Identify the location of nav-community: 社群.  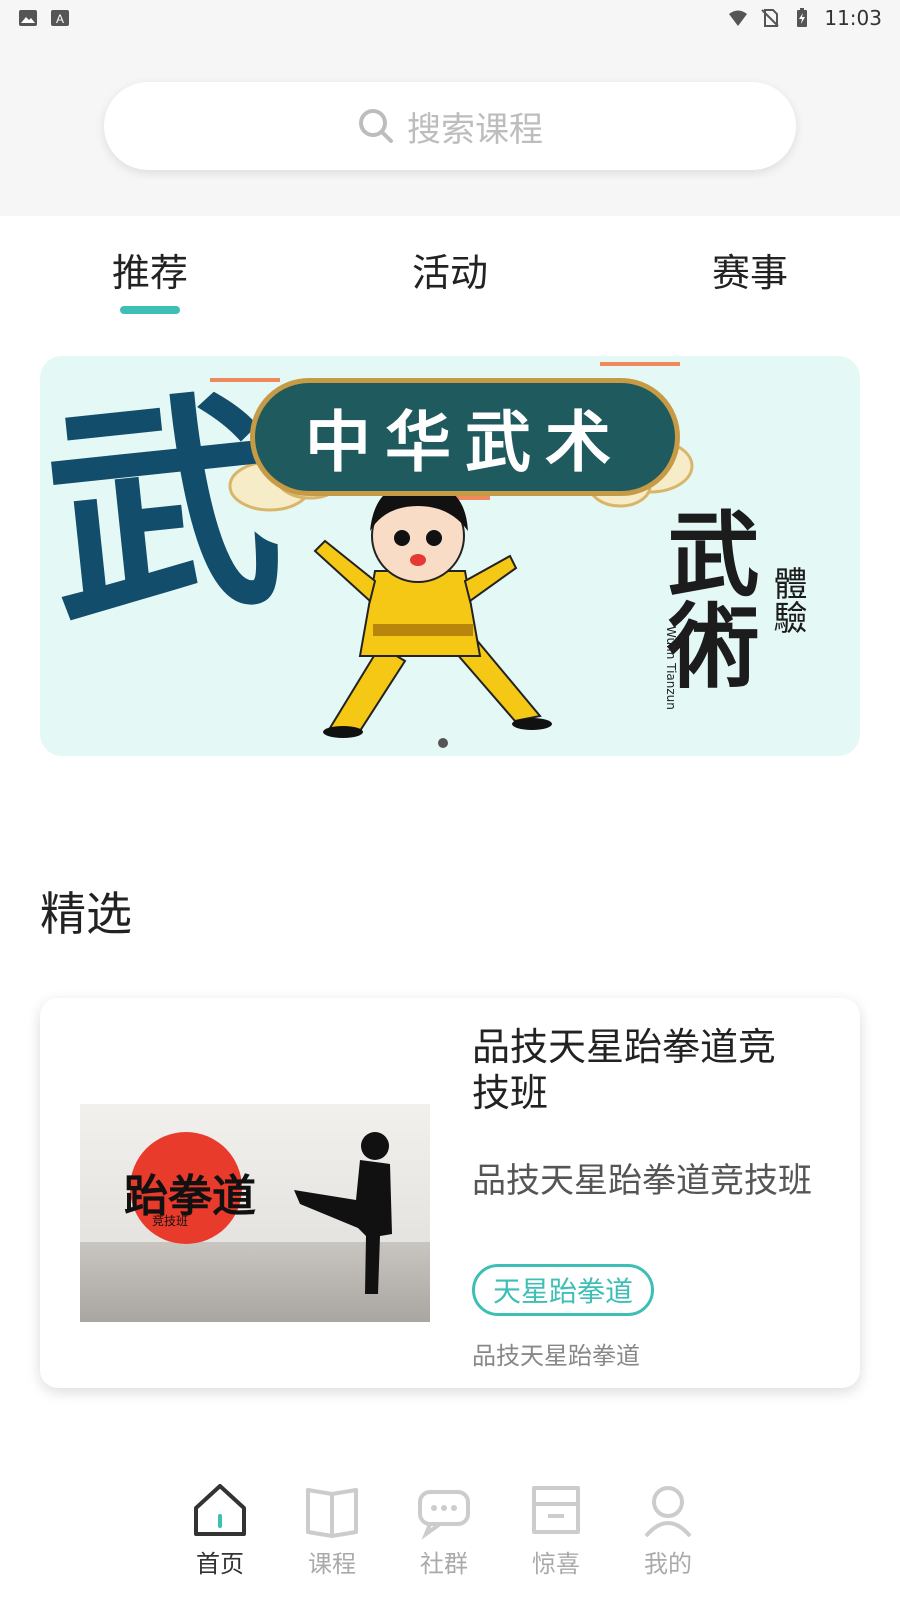
(444, 1529).